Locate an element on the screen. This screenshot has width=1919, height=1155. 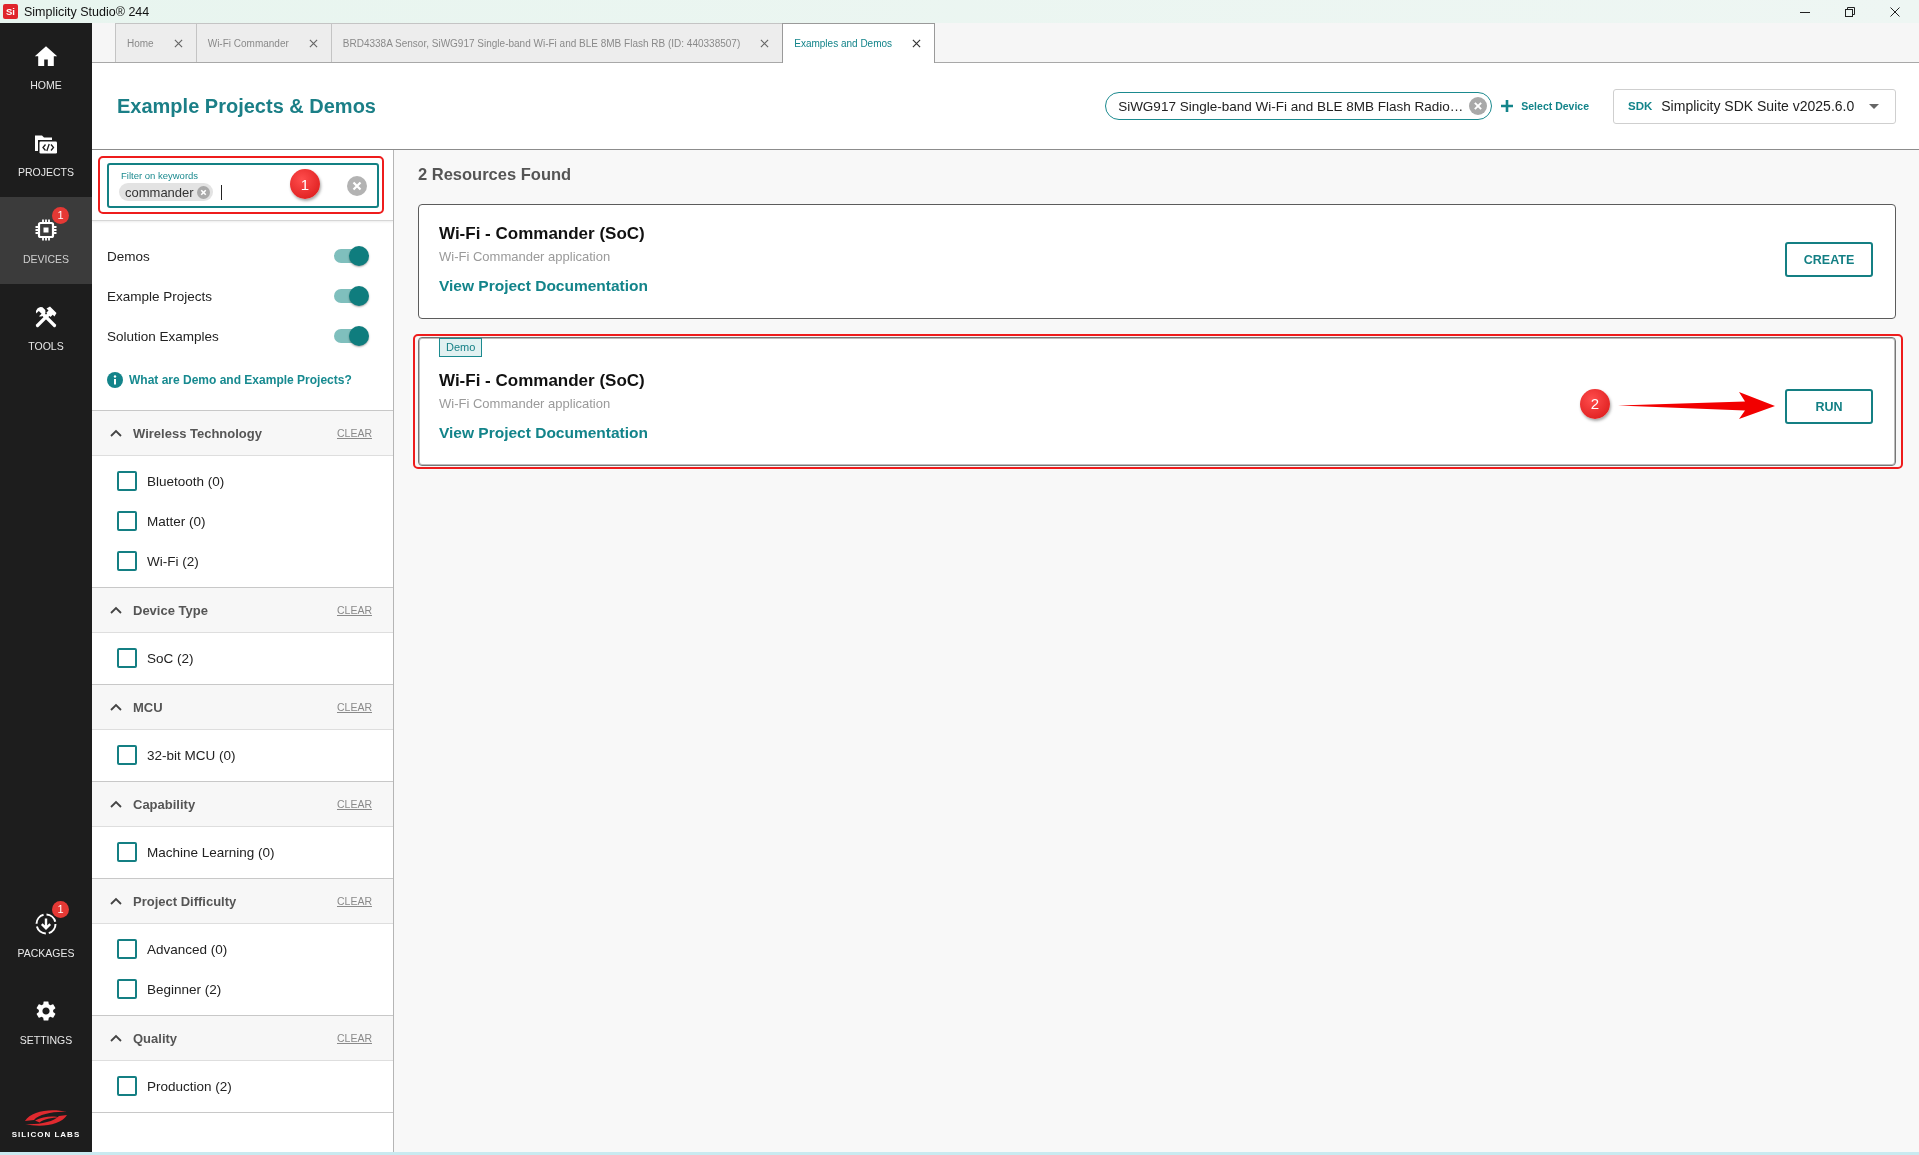
checkbox-label: Wi-Fi (2) is located at coordinates (173, 561).